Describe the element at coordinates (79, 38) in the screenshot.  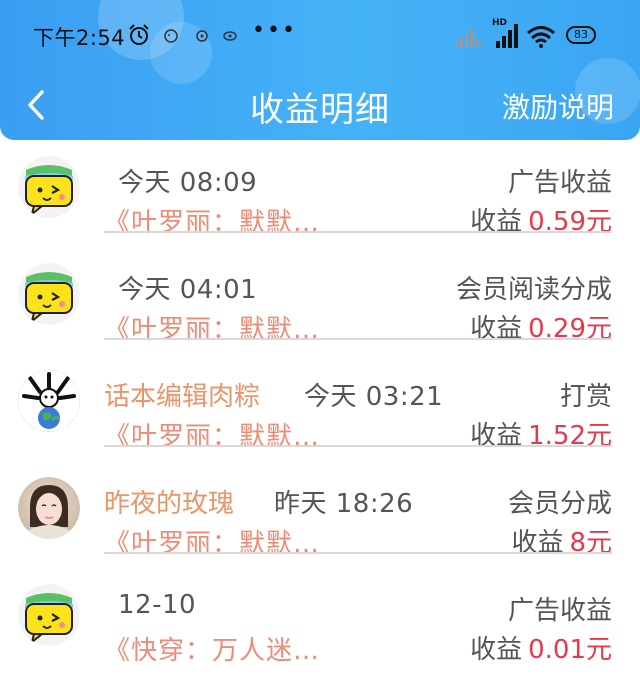
I see `status-time: 下午2:54` at that location.